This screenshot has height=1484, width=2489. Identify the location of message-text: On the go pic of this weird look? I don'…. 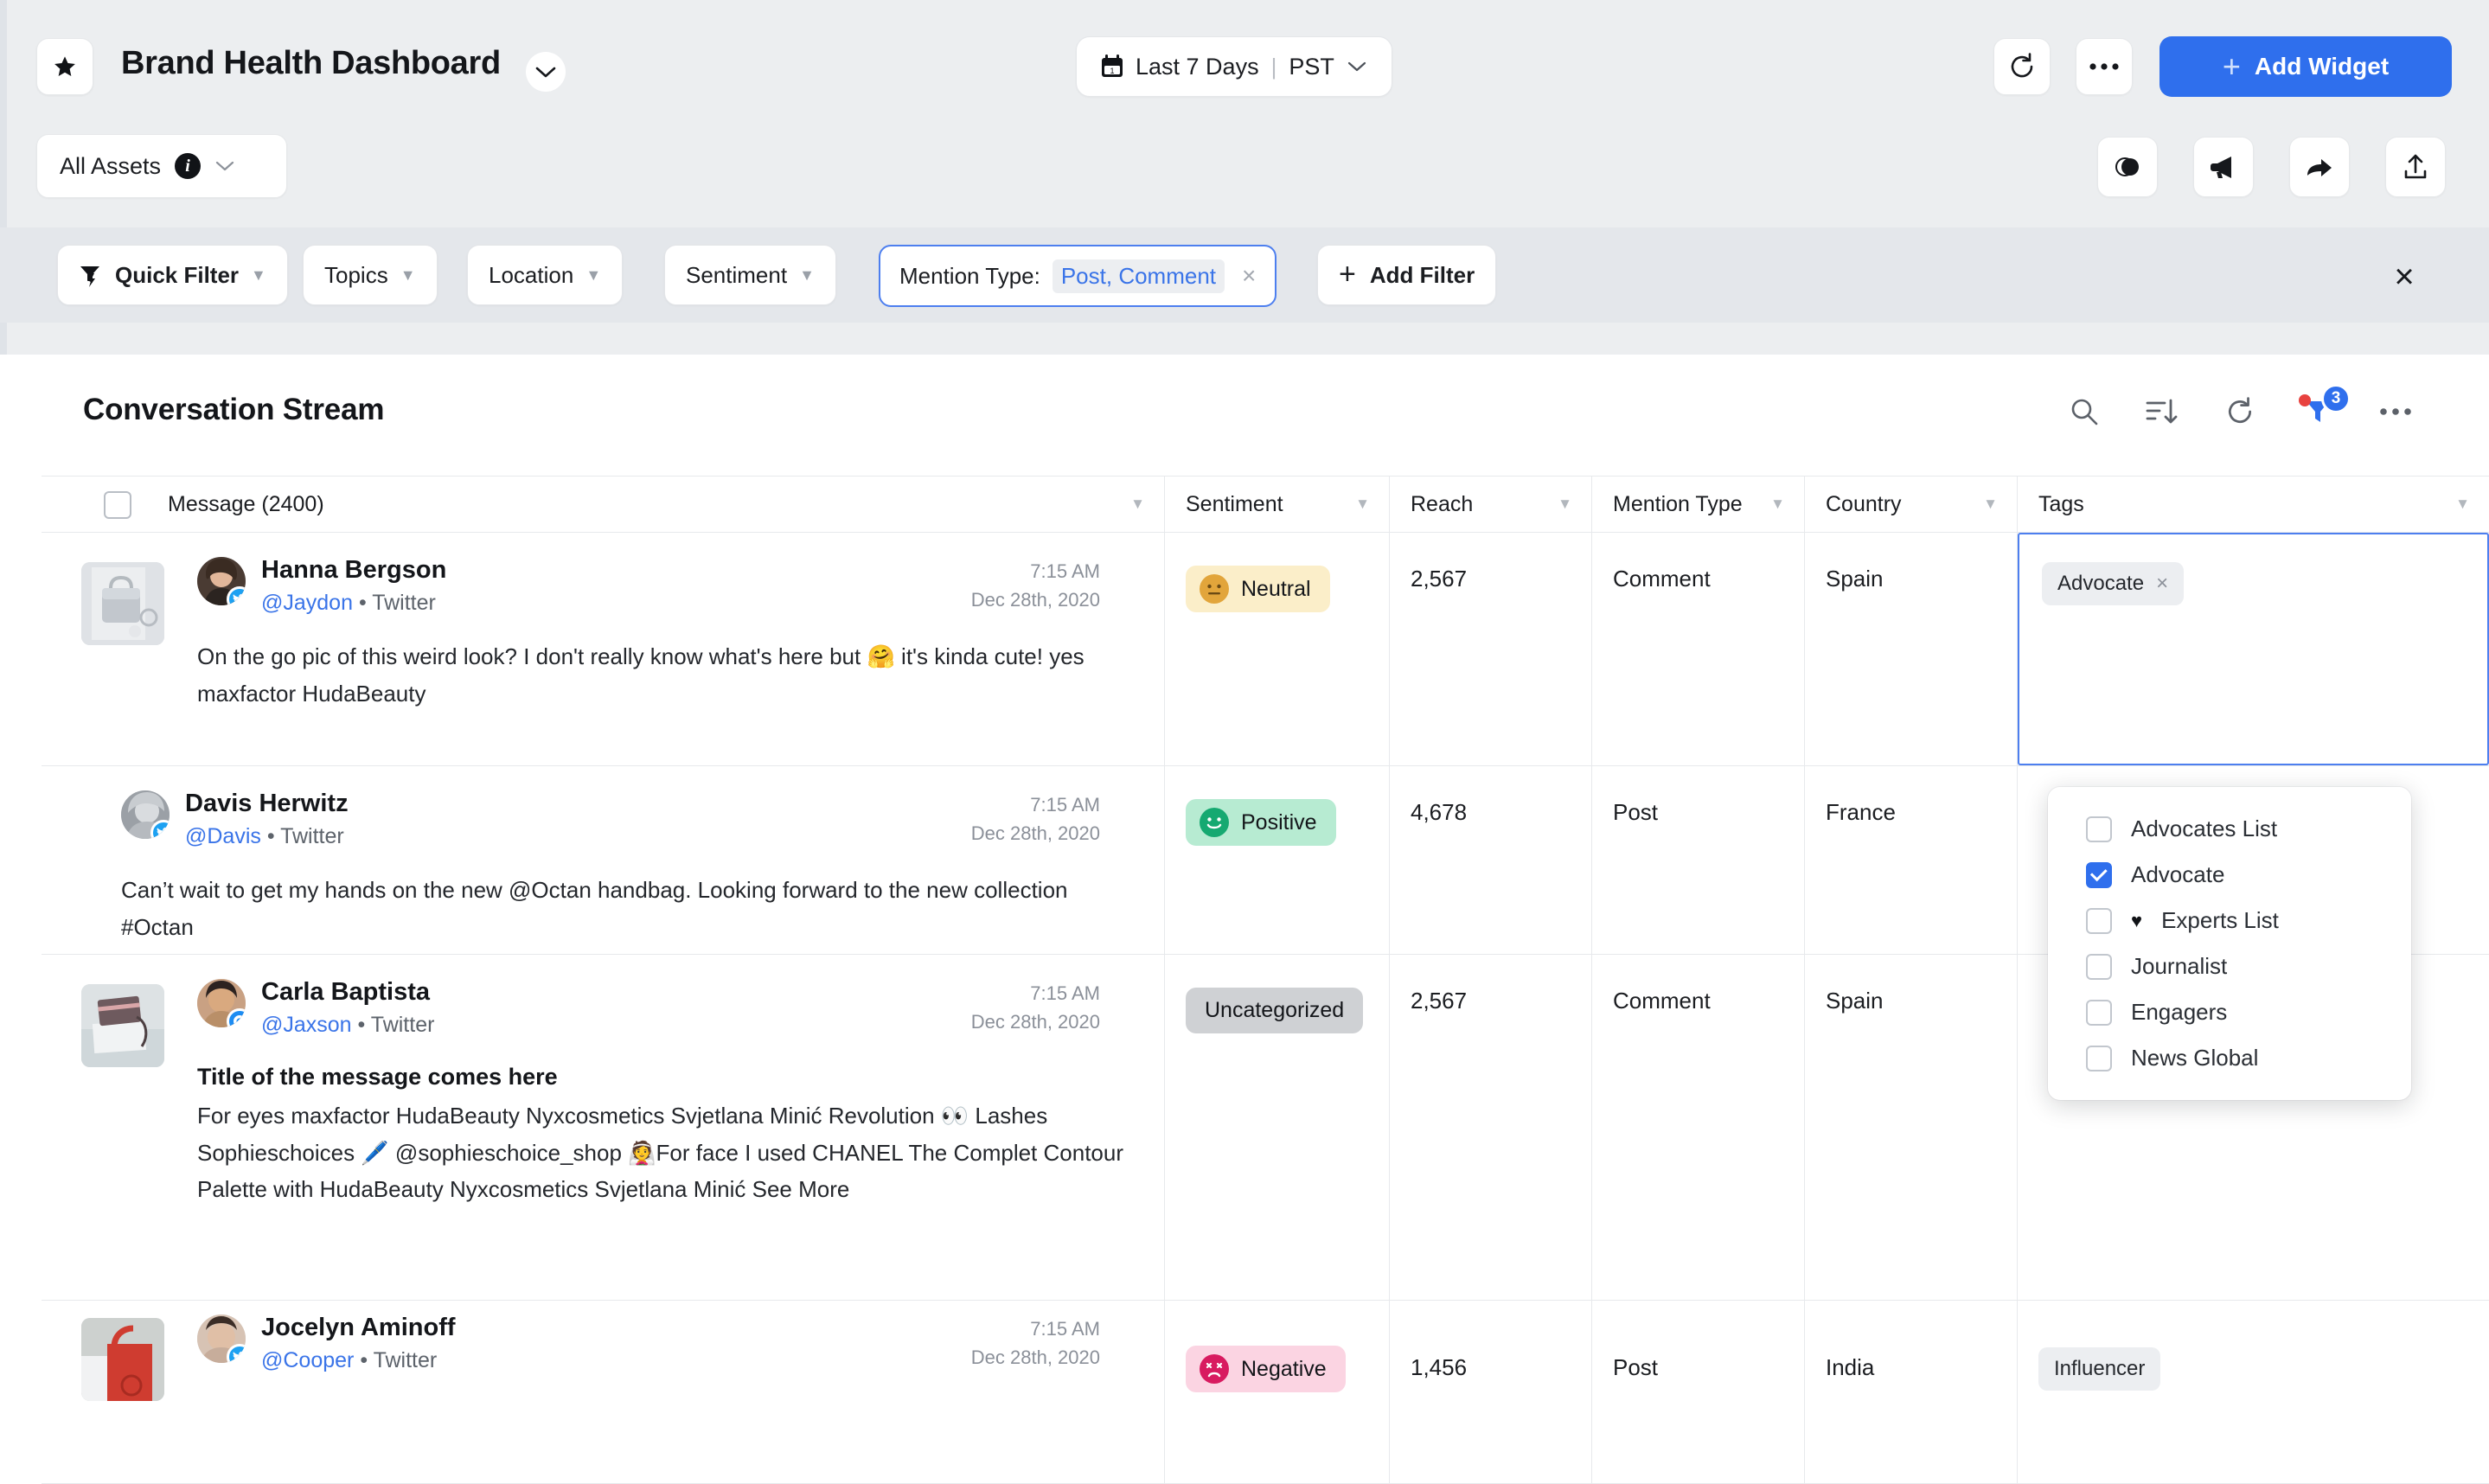
(641, 675).